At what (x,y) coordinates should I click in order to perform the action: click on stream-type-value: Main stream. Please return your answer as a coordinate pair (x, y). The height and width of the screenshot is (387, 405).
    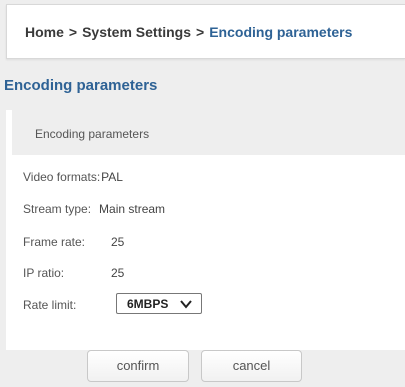
    Looking at the image, I should click on (132, 209).